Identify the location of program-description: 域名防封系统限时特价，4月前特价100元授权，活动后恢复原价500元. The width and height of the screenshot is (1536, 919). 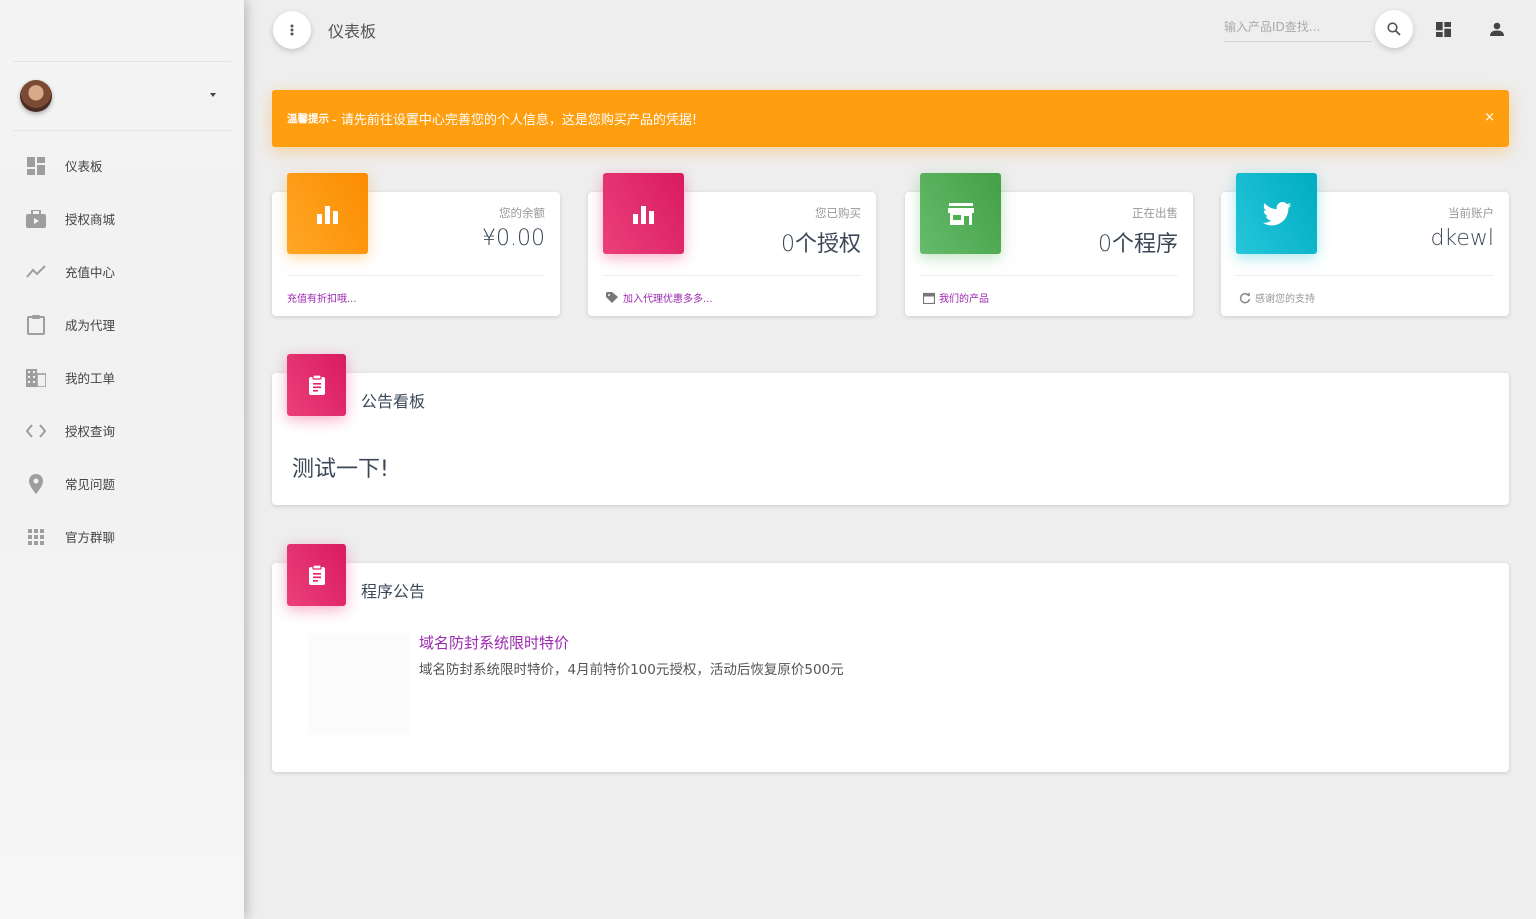
(631, 670).